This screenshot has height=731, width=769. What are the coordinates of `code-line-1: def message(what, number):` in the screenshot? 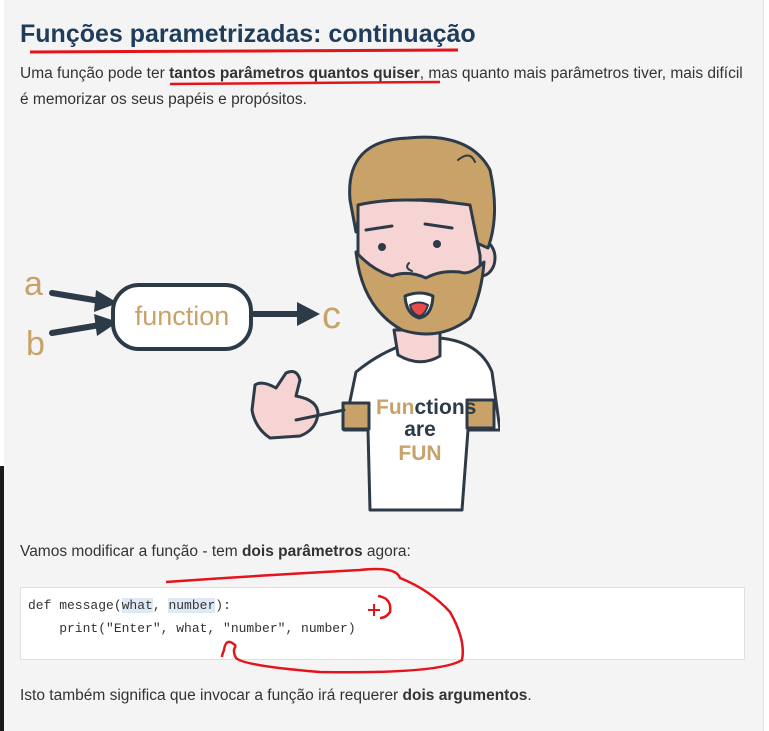 It's located at (386, 605).